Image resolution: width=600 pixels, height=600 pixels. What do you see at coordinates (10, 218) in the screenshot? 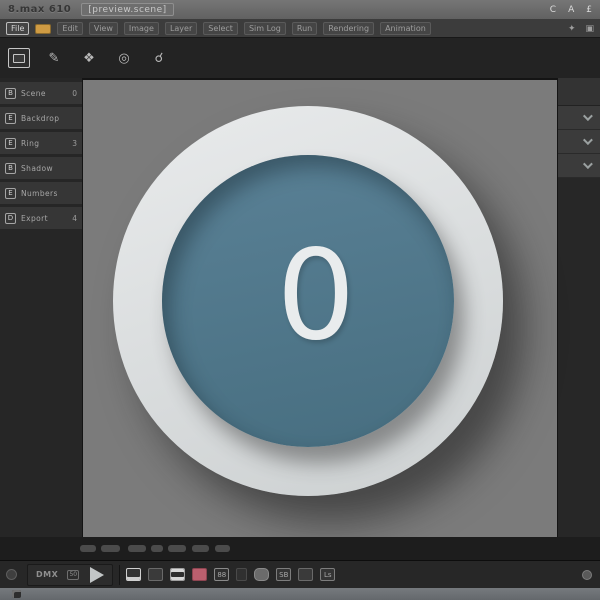
I see `layer-icon: D` at bounding box center [10, 218].